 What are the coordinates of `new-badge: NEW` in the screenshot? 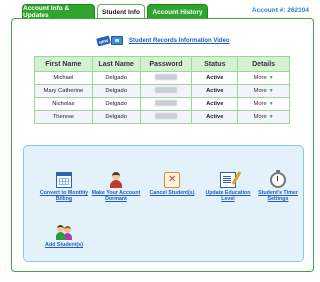 It's located at (103, 41).